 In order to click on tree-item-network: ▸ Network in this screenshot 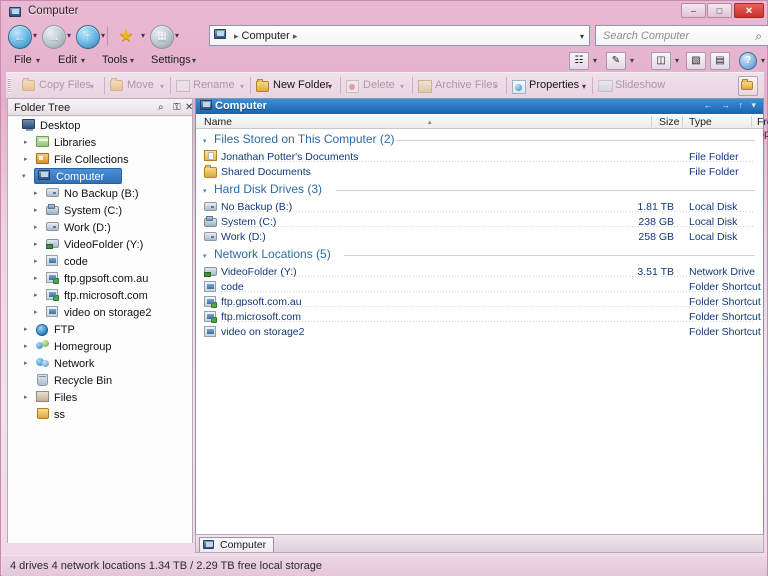, I will do `click(100, 363)`.